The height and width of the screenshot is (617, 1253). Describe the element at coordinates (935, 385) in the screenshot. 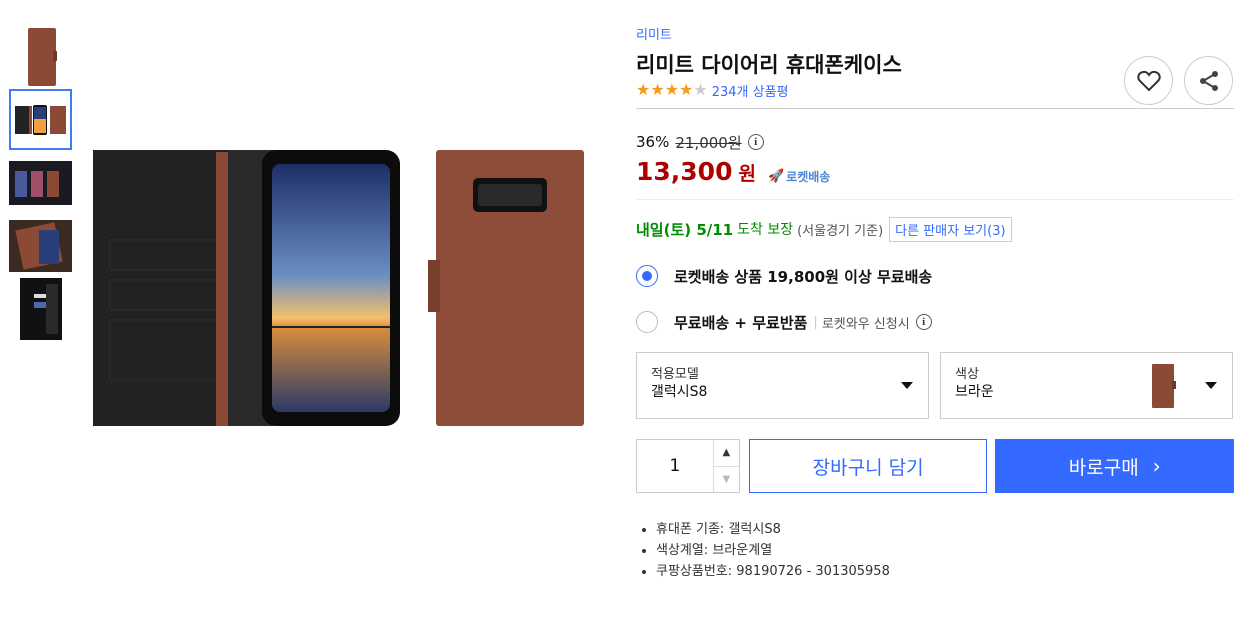

I see `option-selects: 적용모델 갤럭시S8 색상 브라운` at that location.